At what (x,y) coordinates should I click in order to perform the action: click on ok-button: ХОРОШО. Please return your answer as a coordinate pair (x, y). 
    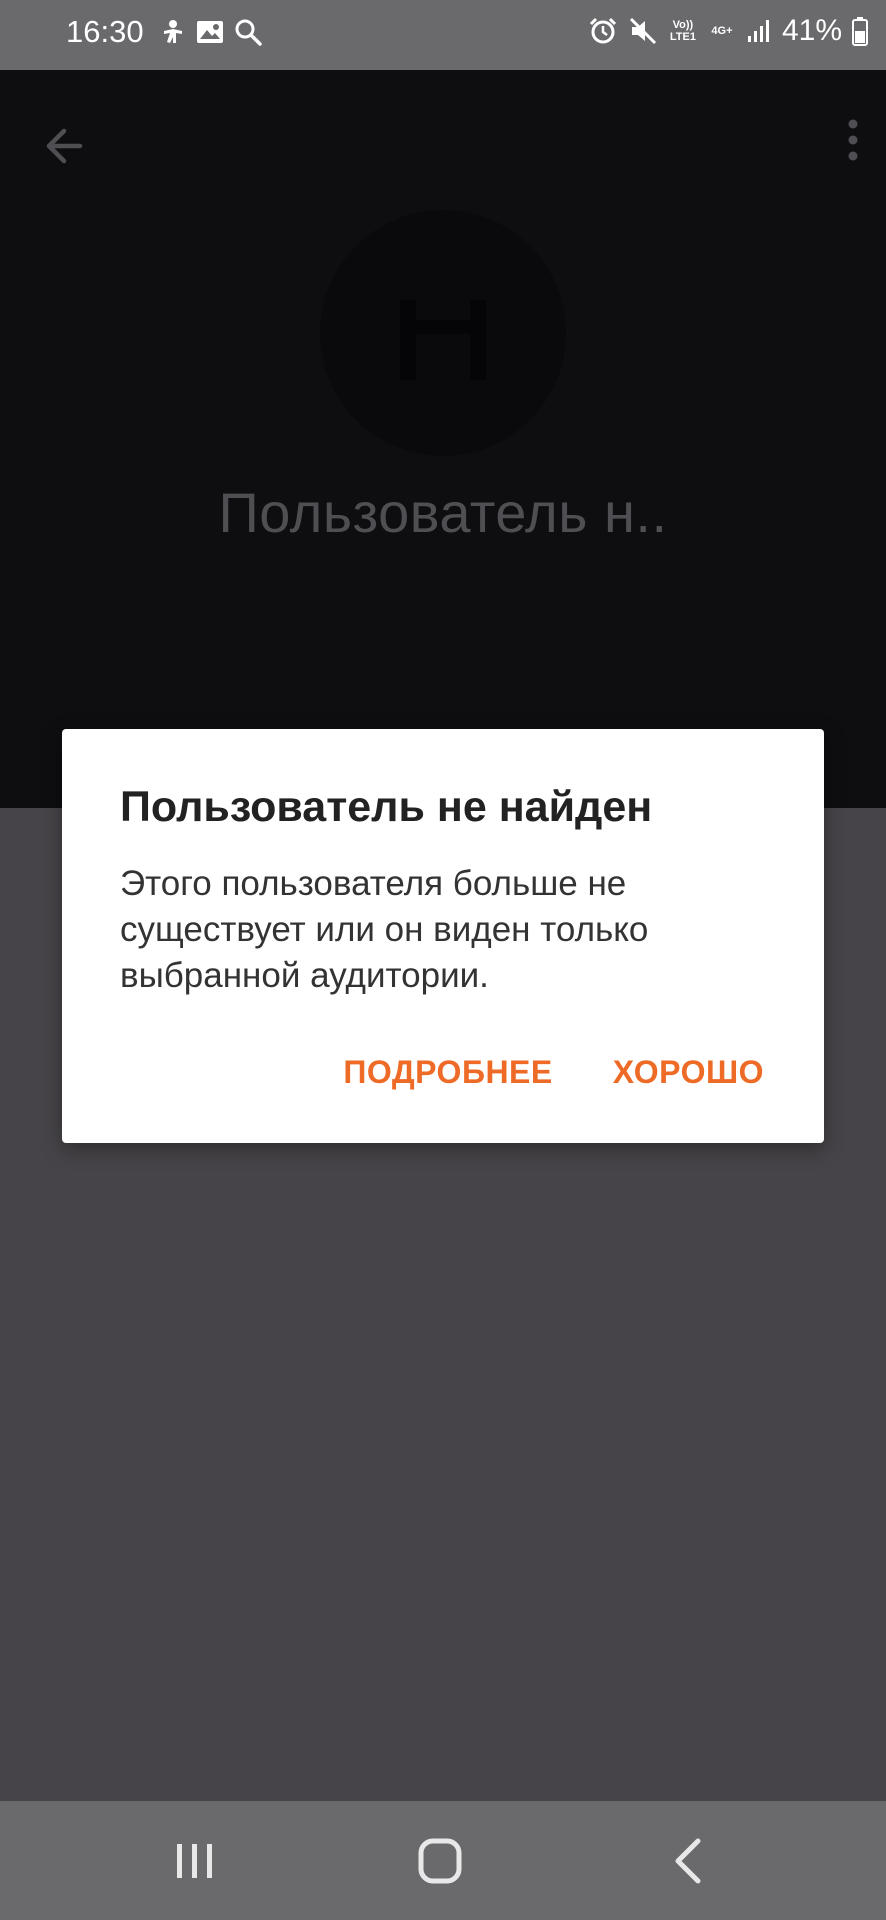
    Looking at the image, I should click on (688, 1072).